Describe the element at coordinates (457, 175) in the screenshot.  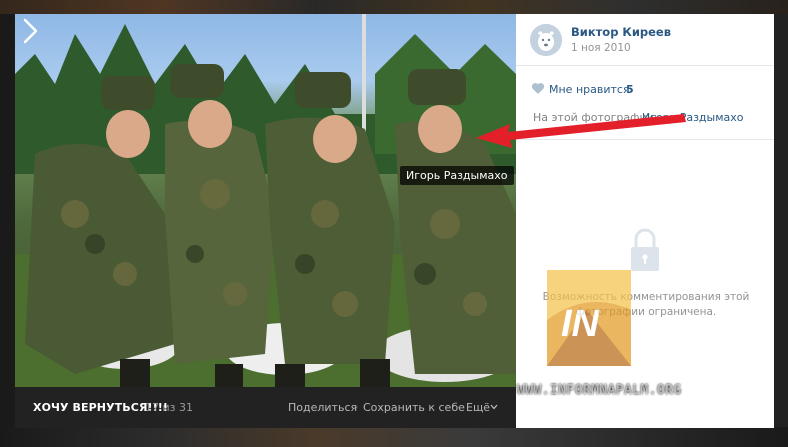
I see `photo-tag-label: Игорь Раздымахо` at that location.